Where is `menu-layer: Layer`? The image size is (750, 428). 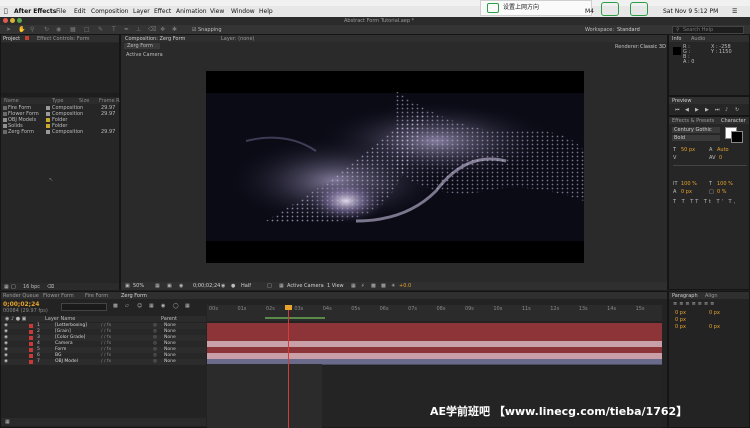 menu-layer: Layer is located at coordinates (141, 11).